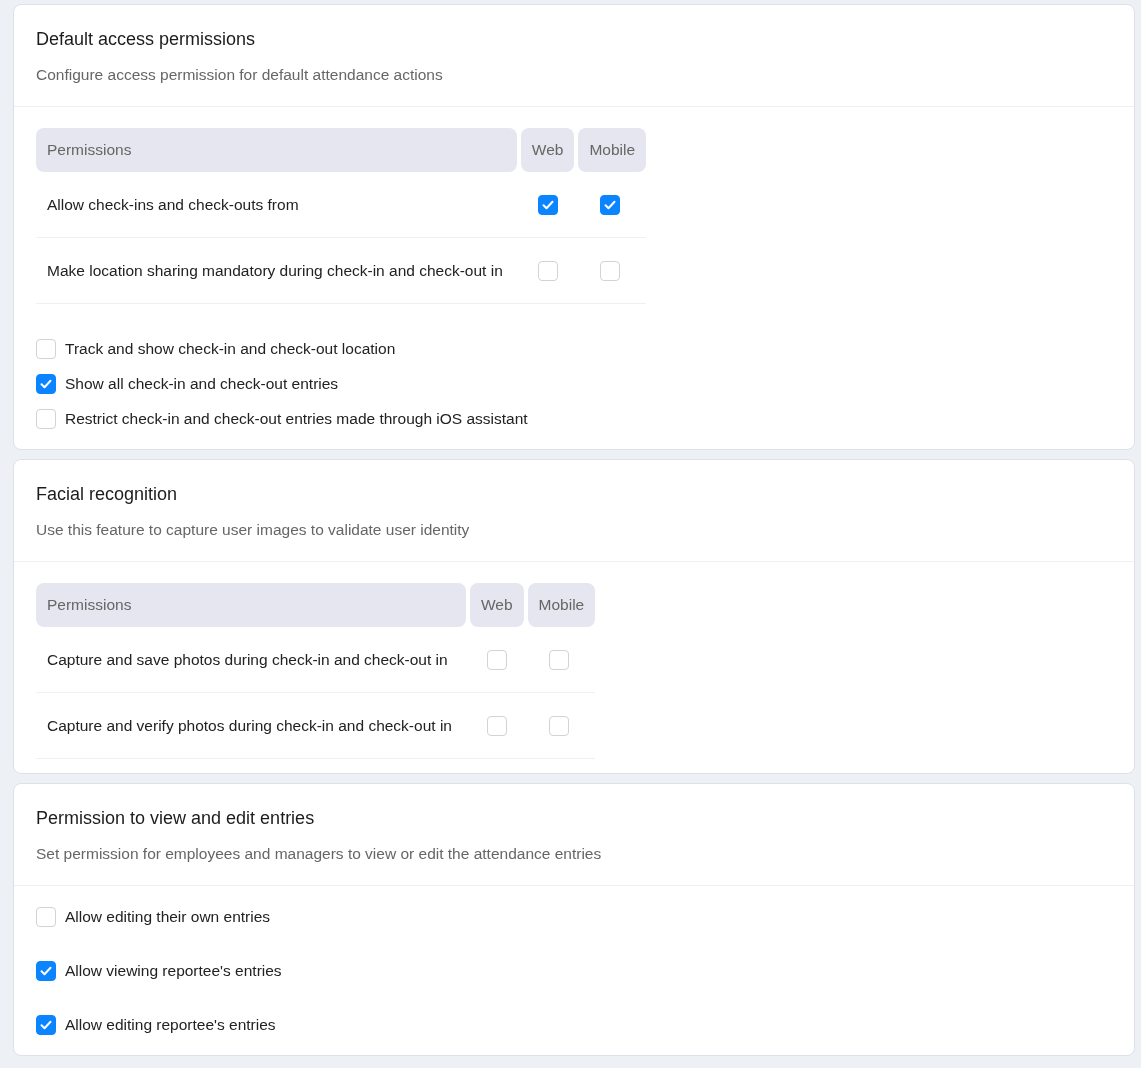  I want to click on section-title: Facial recognition, so click(107, 494).